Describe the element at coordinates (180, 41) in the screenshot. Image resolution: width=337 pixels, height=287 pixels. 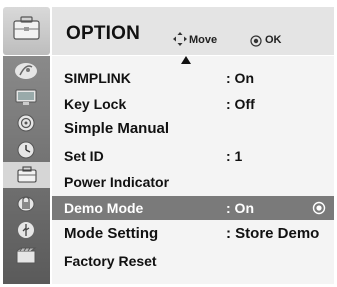
I see `move-arrows-icon` at that location.